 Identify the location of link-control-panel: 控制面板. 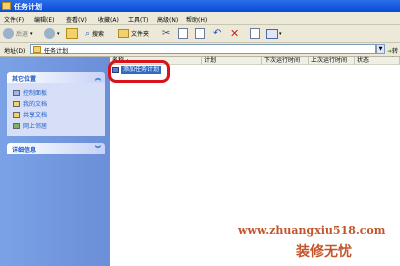
(30, 92).